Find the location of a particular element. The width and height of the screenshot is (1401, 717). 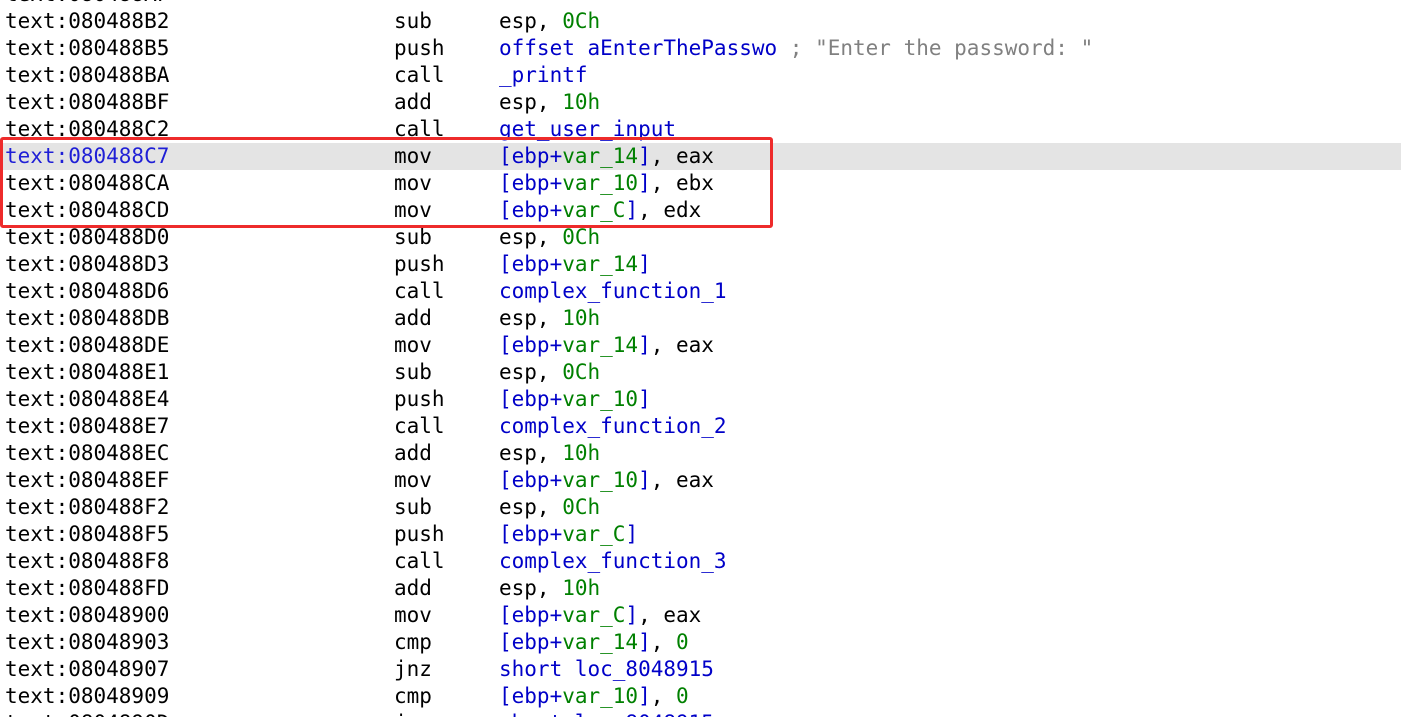

symbol-token: _printf is located at coordinates (543, 75).